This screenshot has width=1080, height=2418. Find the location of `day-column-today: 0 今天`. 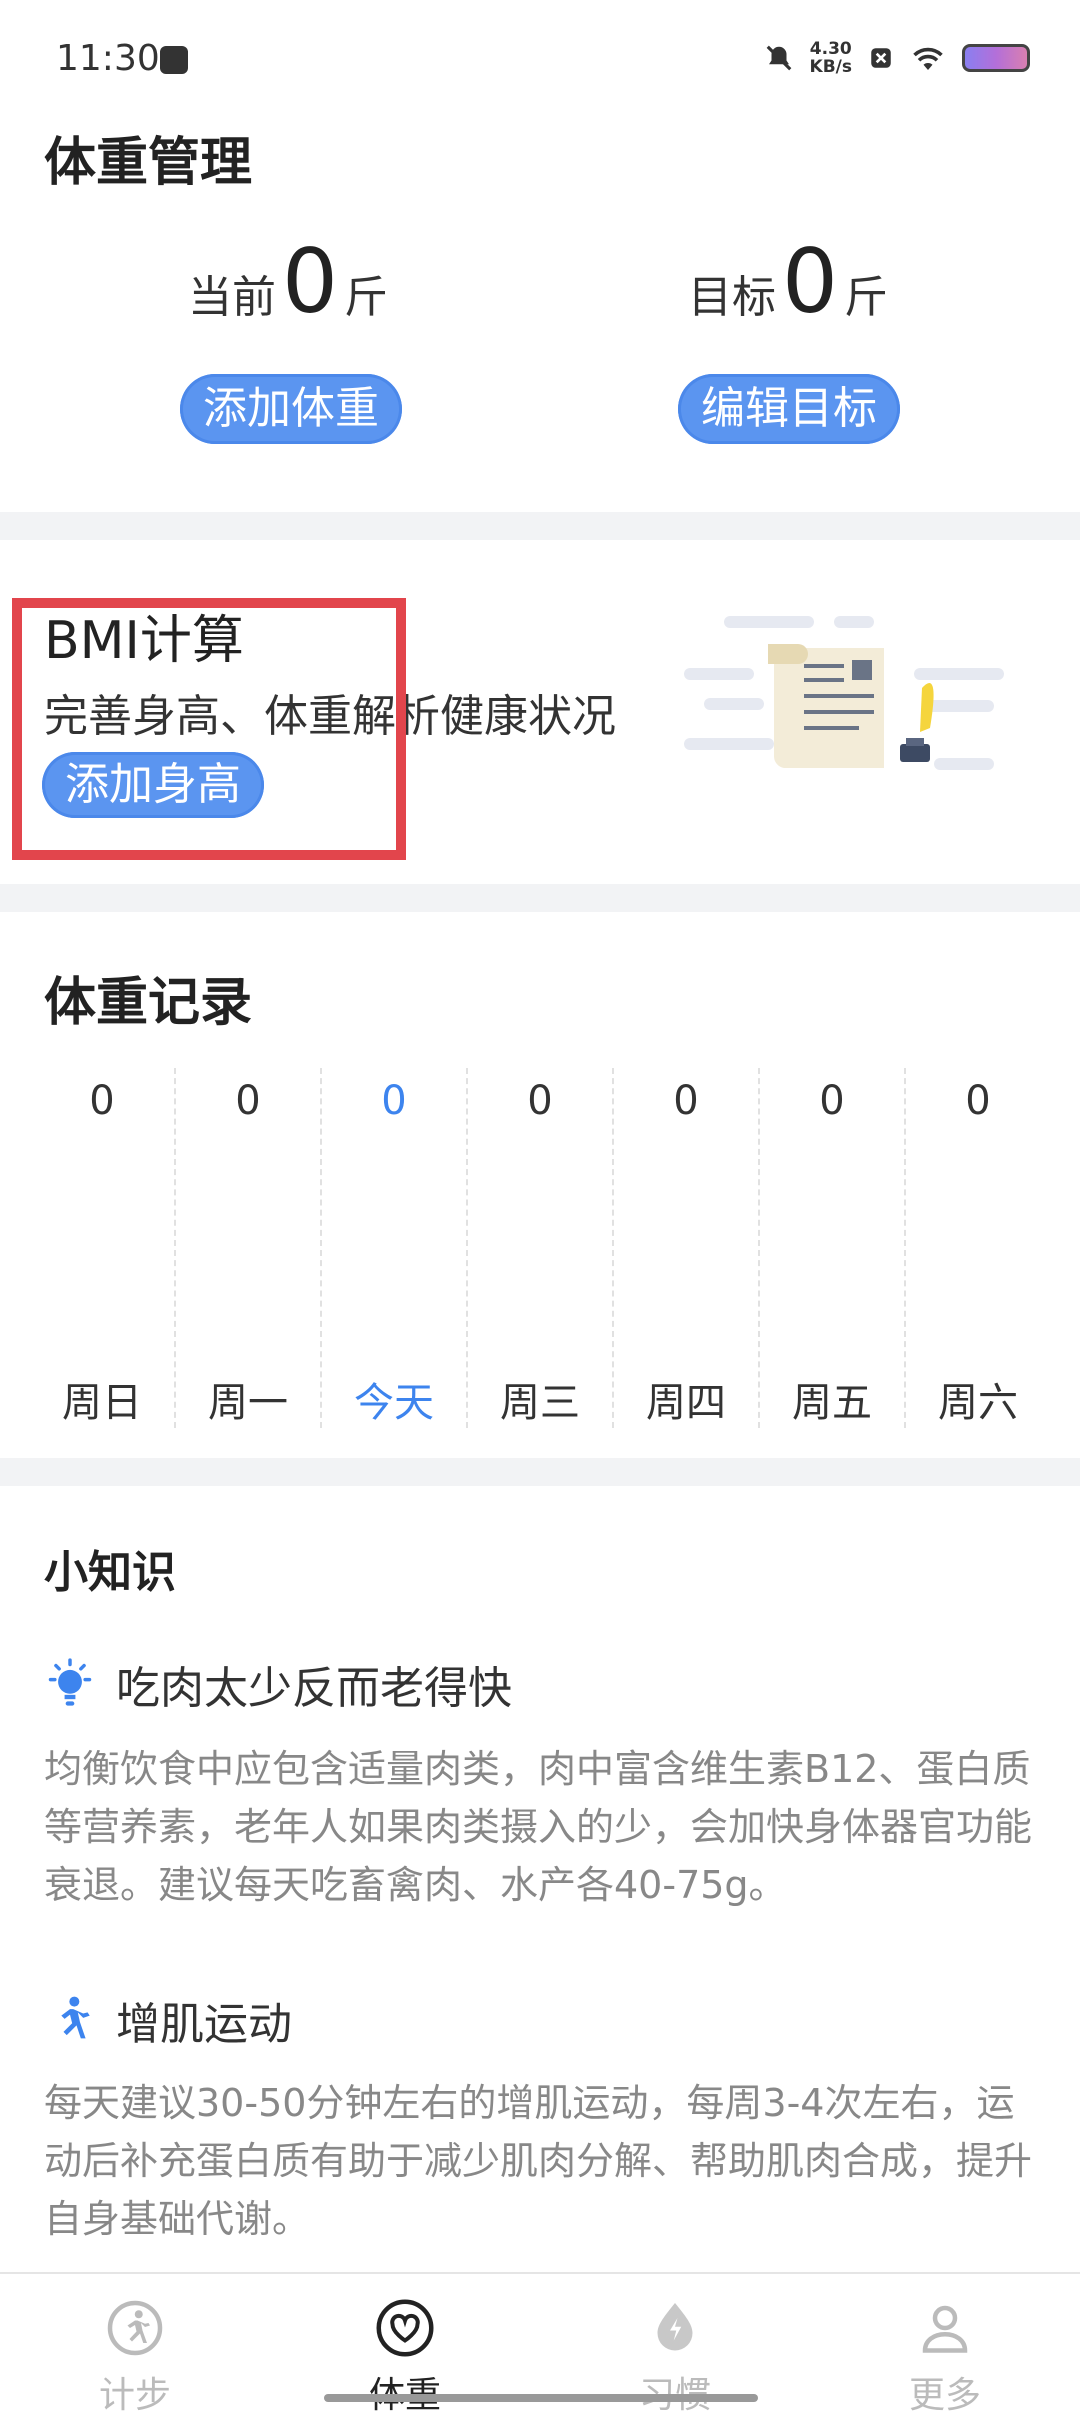

day-column-today: 0 今天 is located at coordinates (395, 1248).